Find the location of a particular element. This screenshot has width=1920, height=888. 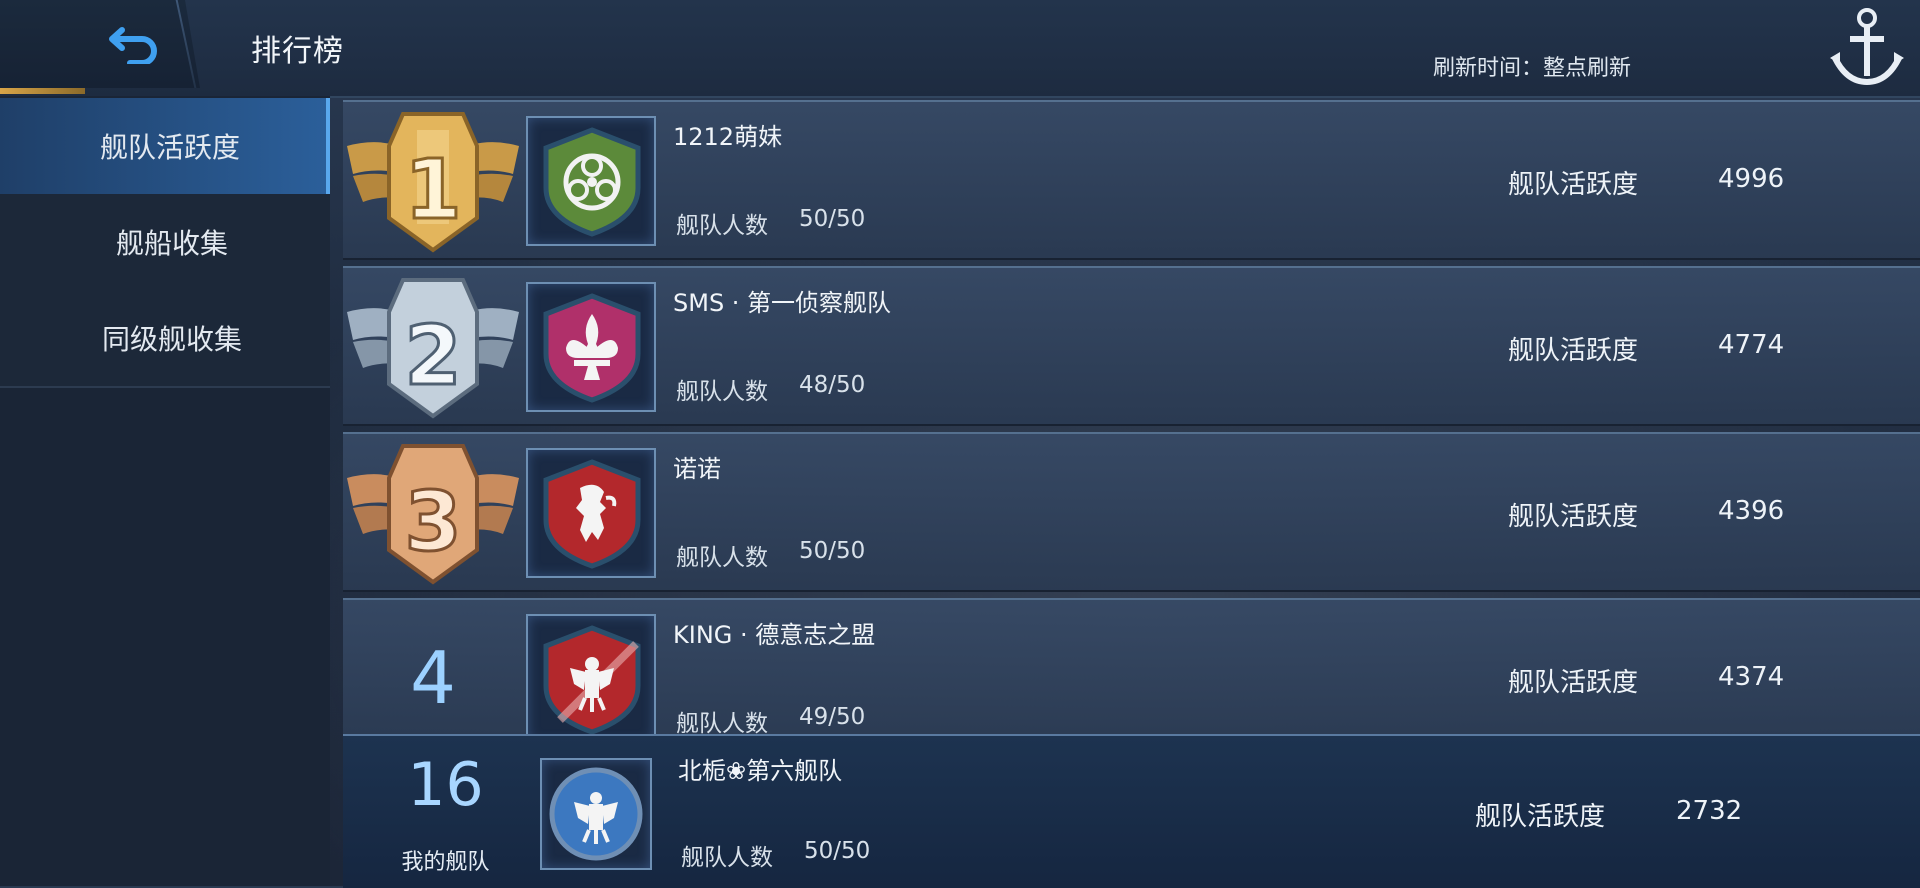

header-accent-bar is located at coordinates (42, 91).